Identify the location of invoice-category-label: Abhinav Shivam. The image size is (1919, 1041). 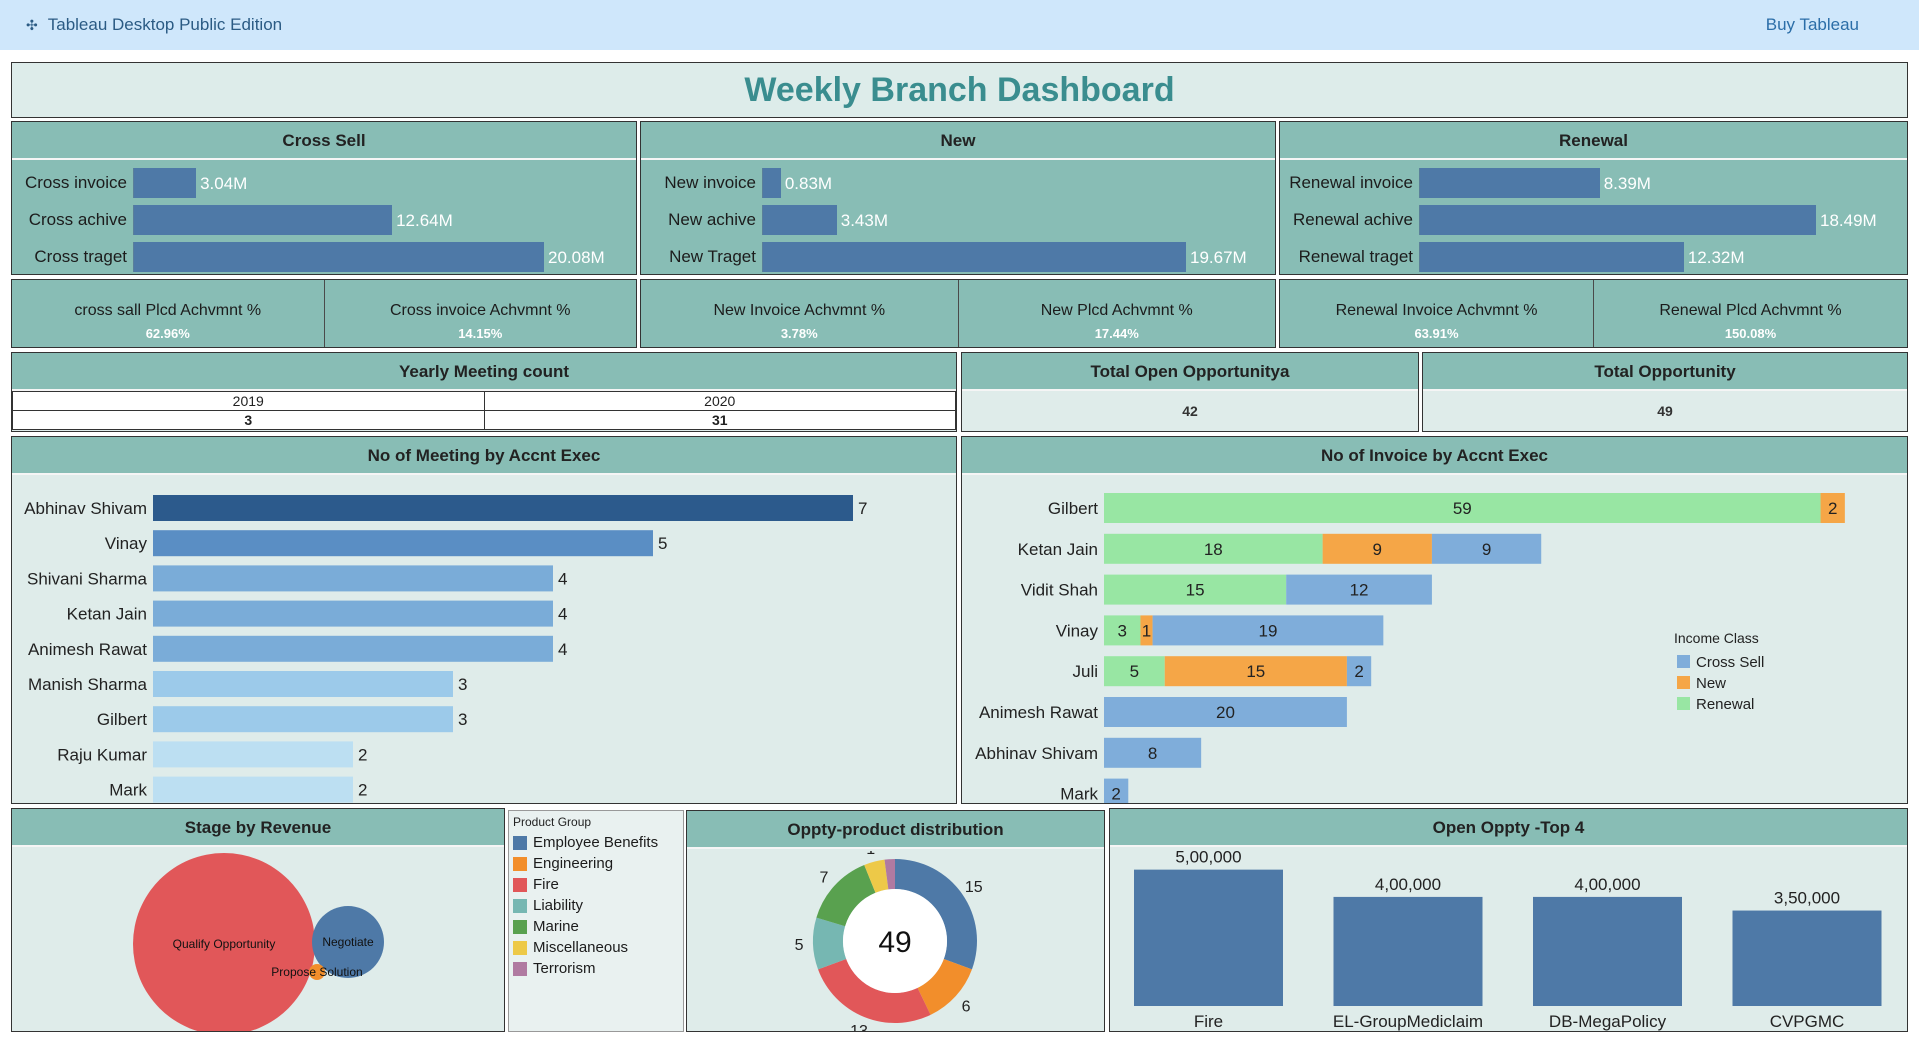
(1036, 753).